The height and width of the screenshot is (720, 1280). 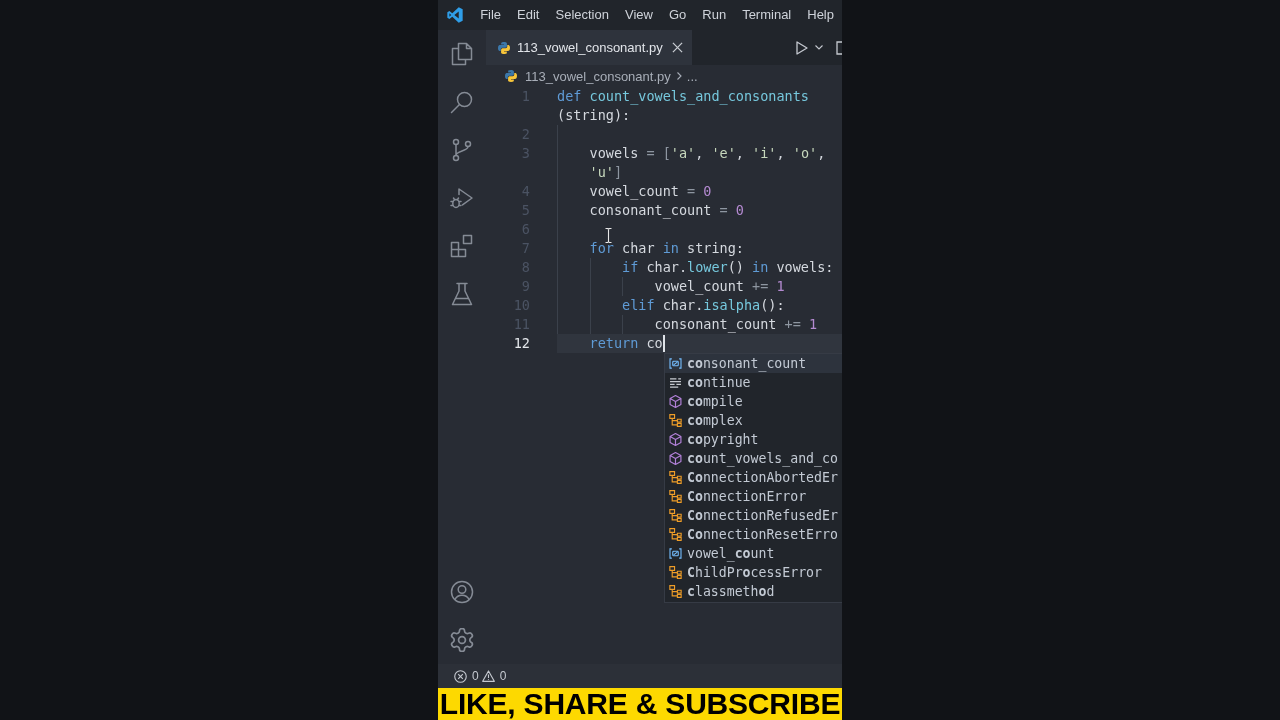 I want to click on subscribe-banner: LIKE, SHARE & SUBSCRIBE, so click(x=640, y=704).